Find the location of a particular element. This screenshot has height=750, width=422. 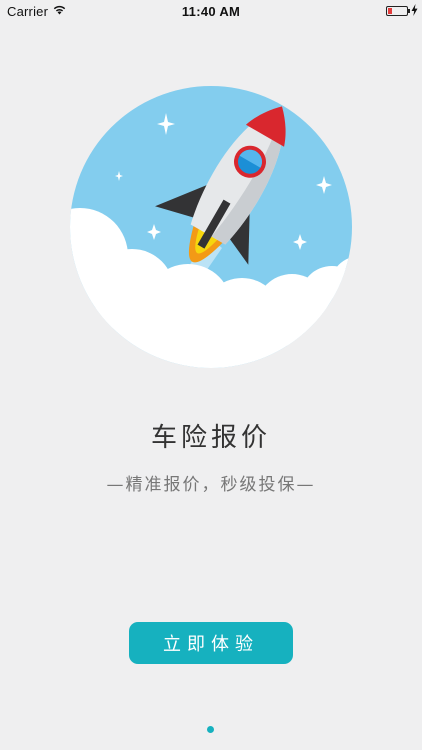

page-subtitle: —精准报价，秒级投保— is located at coordinates (211, 485).